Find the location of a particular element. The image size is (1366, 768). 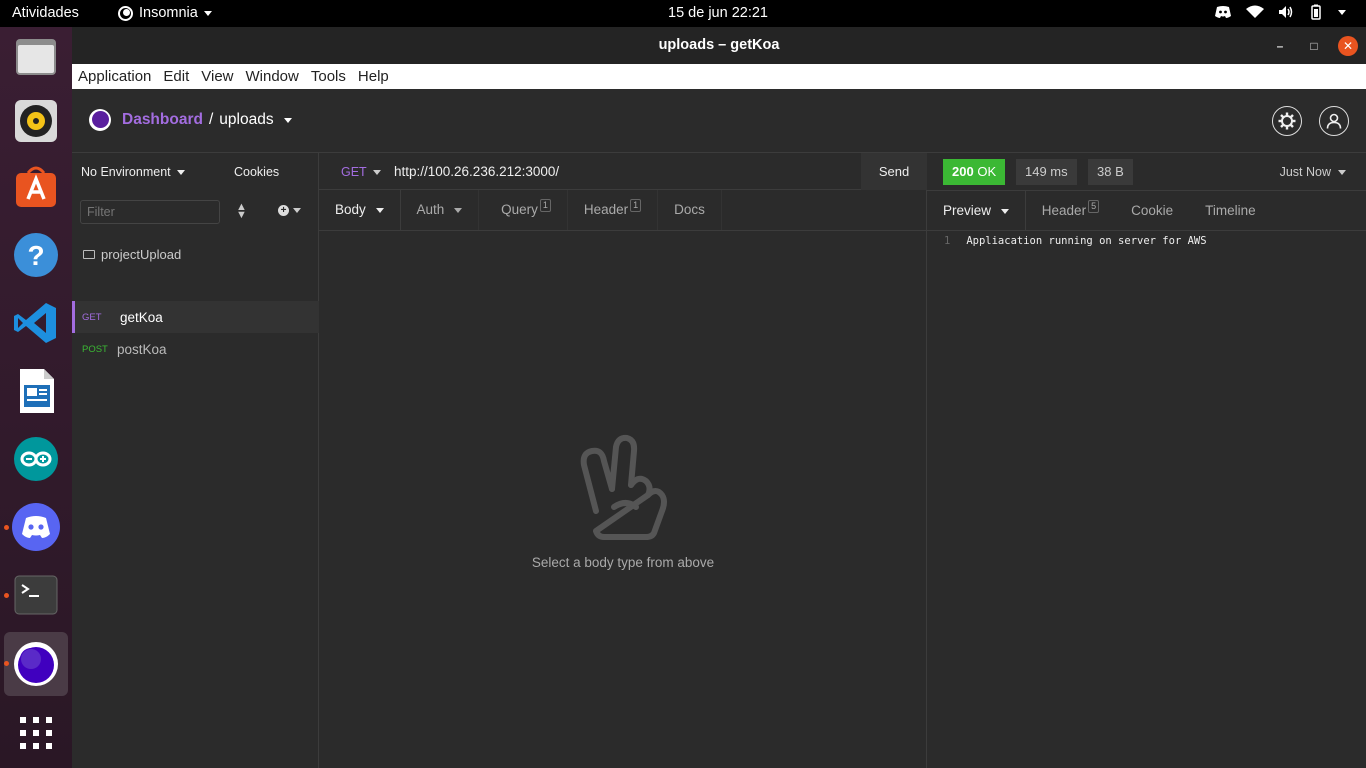

help-icon: ? is located at coordinates (36, 255).